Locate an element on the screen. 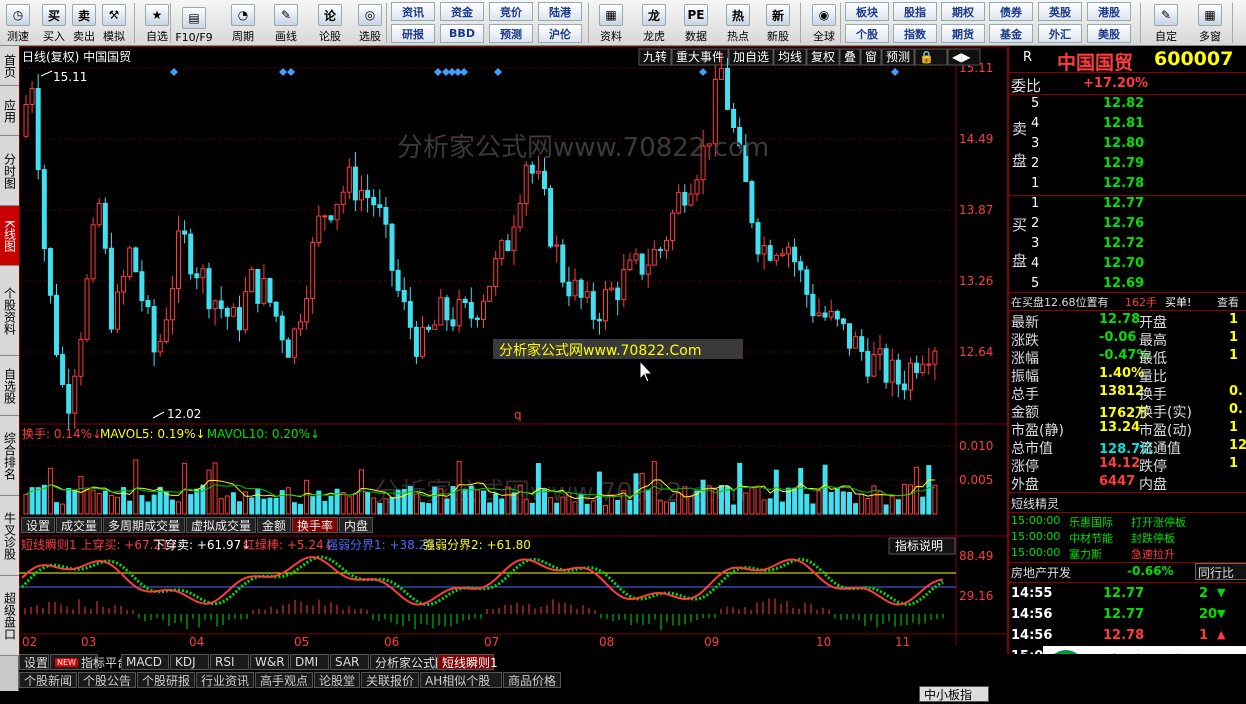  news-tab-4: 高手观点 is located at coordinates (284, 680).